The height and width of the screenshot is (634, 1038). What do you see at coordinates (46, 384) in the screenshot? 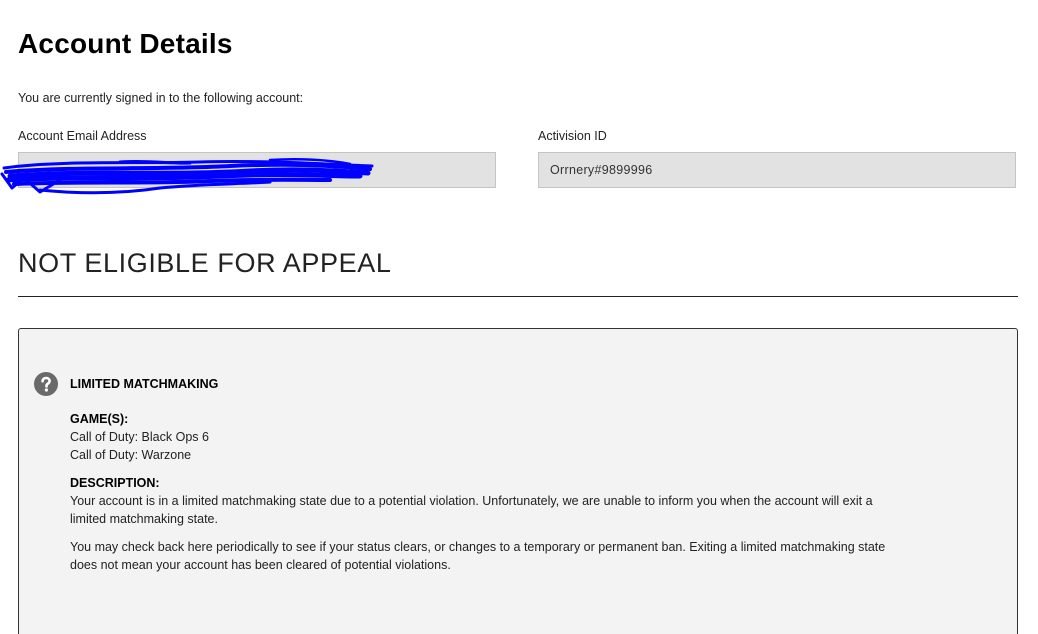
I see `question-circle-icon` at bounding box center [46, 384].